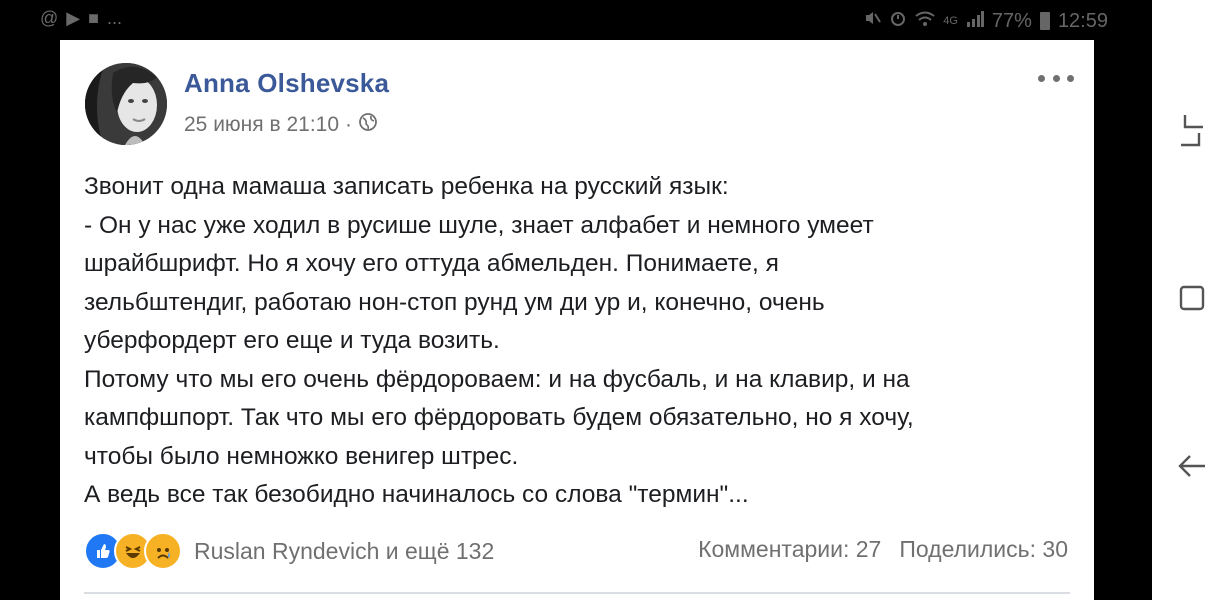 This screenshot has width=1232, height=600. What do you see at coordinates (577, 593) in the screenshot?
I see `divider` at bounding box center [577, 593].